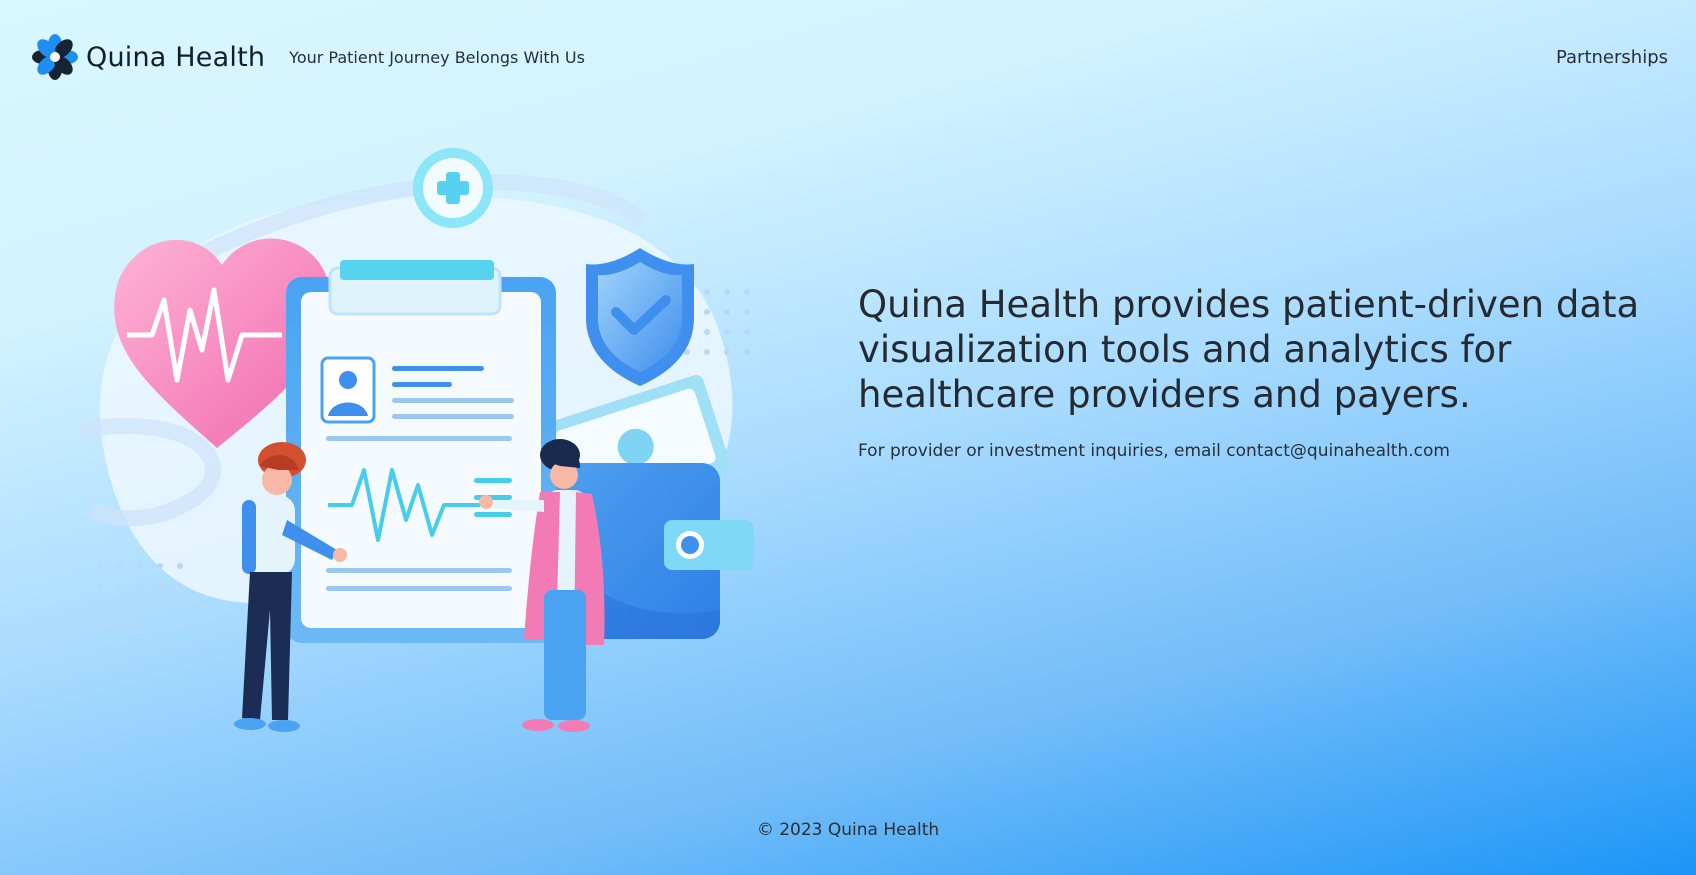 This screenshot has height=875, width=1696. What do you see at coordinates (1612, 57) in the screenshot?
I see `nav-link-partnerships: Partnerships` at bounding box center [1612, 57].